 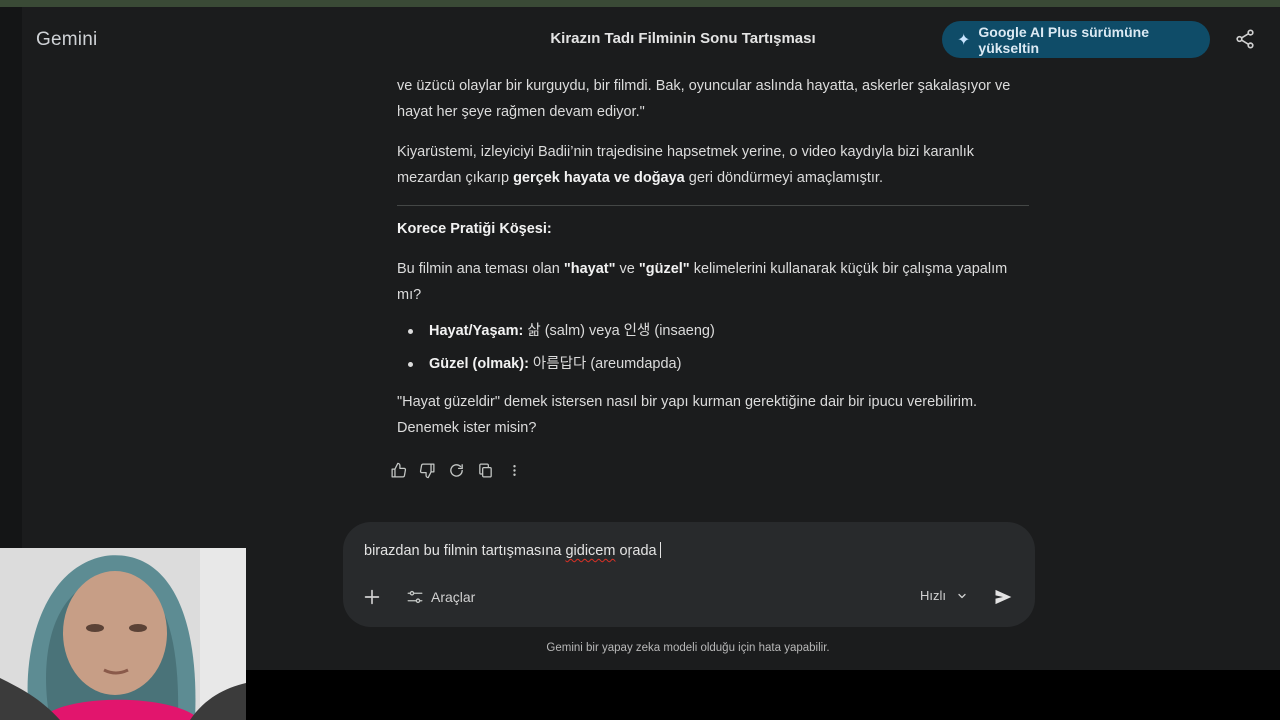 What do you see at coordinates (660, 550) in the screenshot?
I see `text-caret` at bounding box center [660, 550].